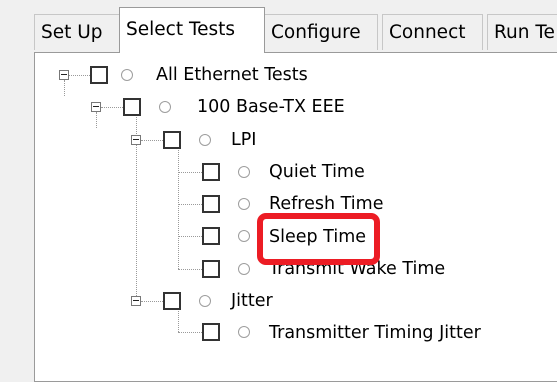 This screenshot has height=382, width=557. Describe the element at coordinates (99, 75) in the screenshot. I see `checkbox-all-ethernet-tests` at that location.